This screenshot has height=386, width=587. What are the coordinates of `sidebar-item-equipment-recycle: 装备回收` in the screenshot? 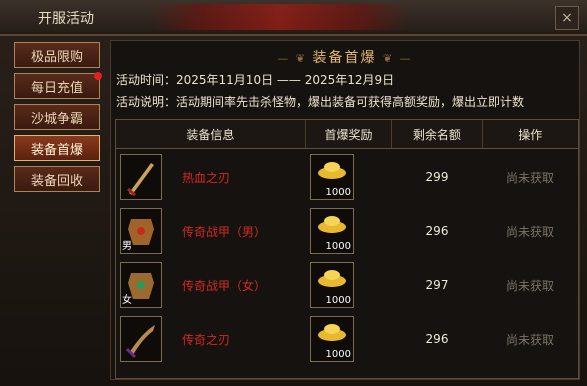 It's located at (57, 179).